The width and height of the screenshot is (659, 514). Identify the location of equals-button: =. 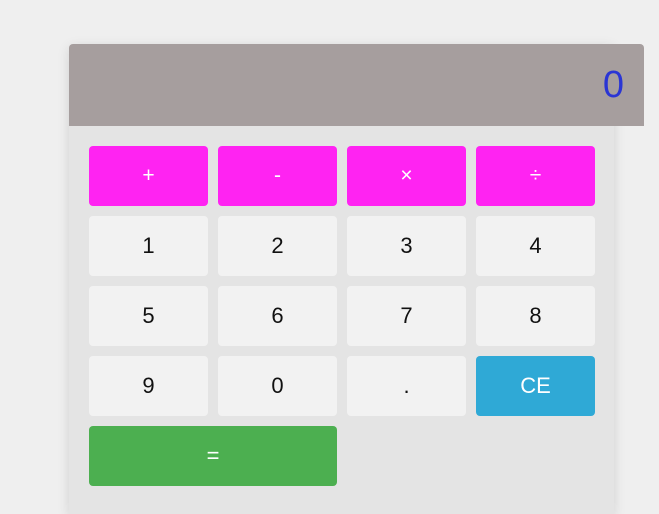
(213, 456).